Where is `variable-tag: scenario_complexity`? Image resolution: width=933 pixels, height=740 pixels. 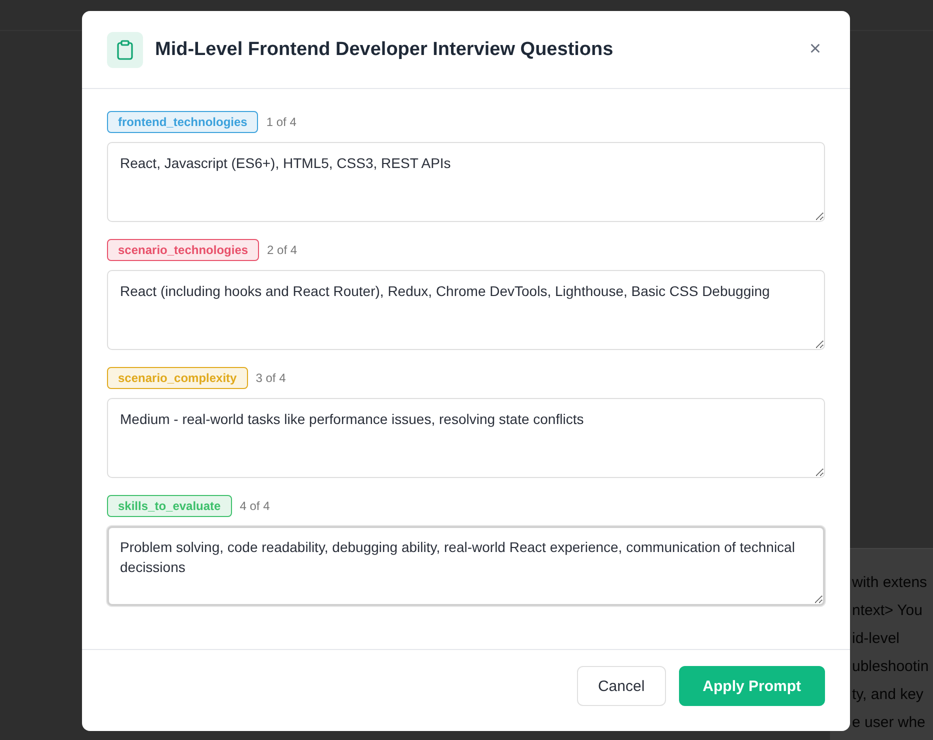
variable-tag: scenario_complexity is located at coordinates (177, 378).